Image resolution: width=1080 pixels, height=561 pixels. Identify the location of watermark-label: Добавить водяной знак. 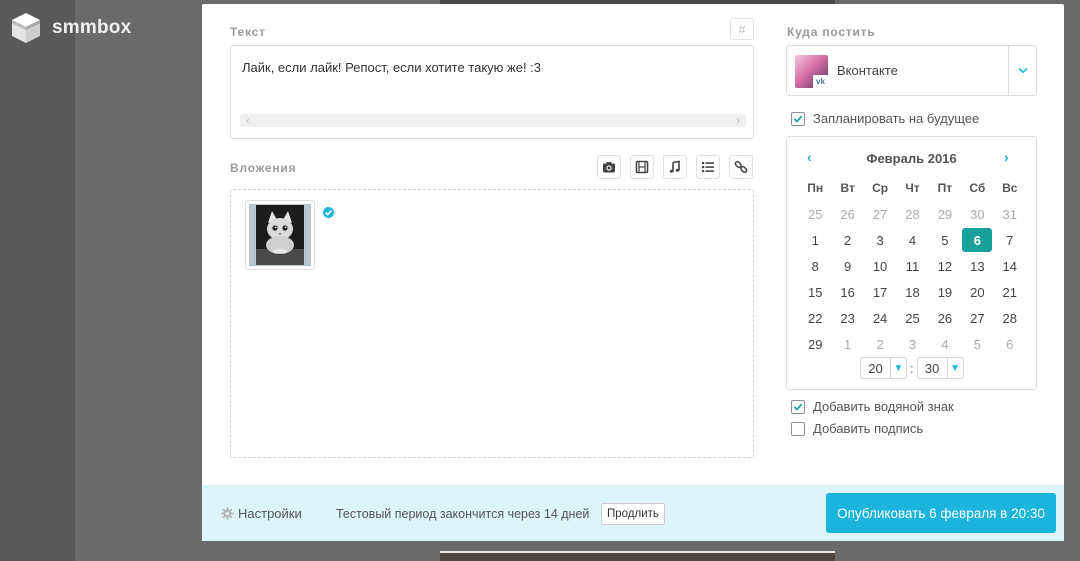
(883, 406).